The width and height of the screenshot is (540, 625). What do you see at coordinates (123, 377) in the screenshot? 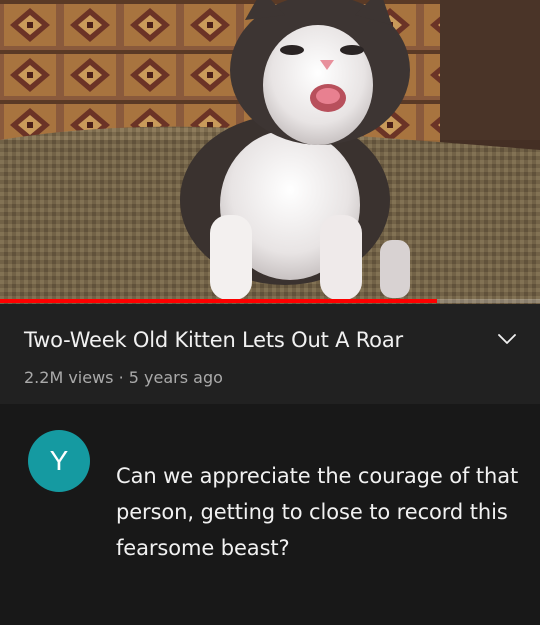
I see `video-meta: 2.2M views · 5 years ago` at bounding box center [123, 377].